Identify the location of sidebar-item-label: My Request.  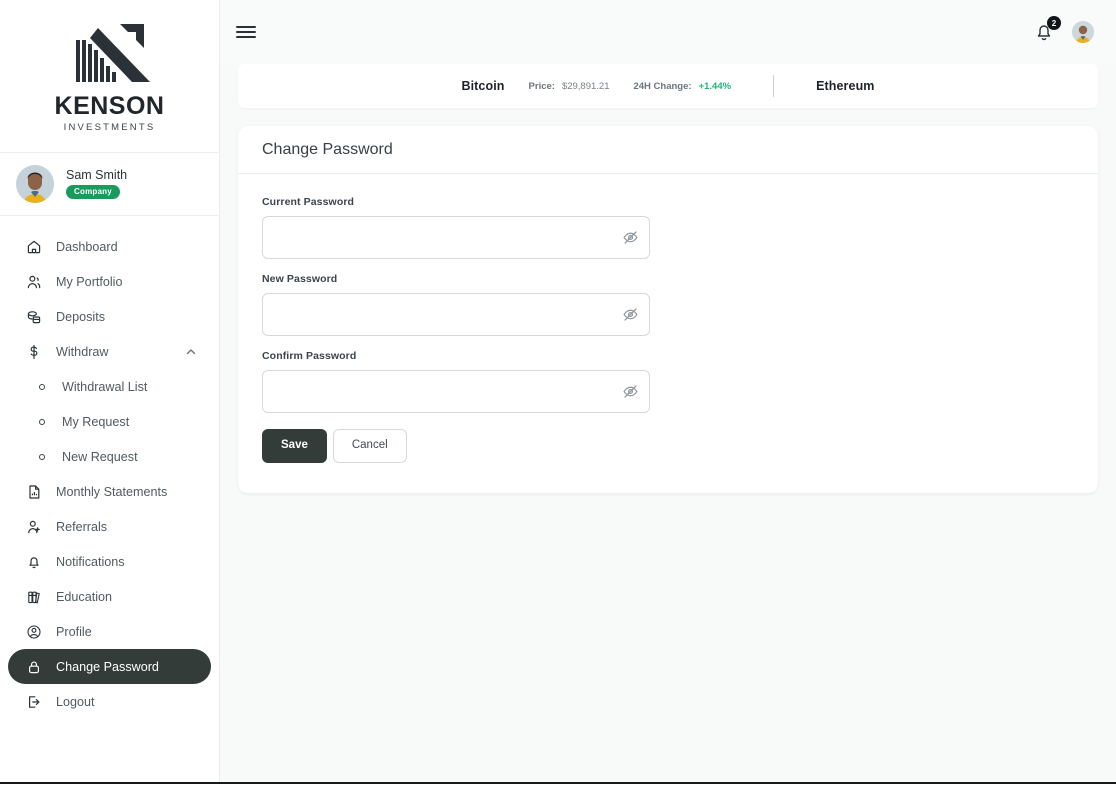
(96, 421).